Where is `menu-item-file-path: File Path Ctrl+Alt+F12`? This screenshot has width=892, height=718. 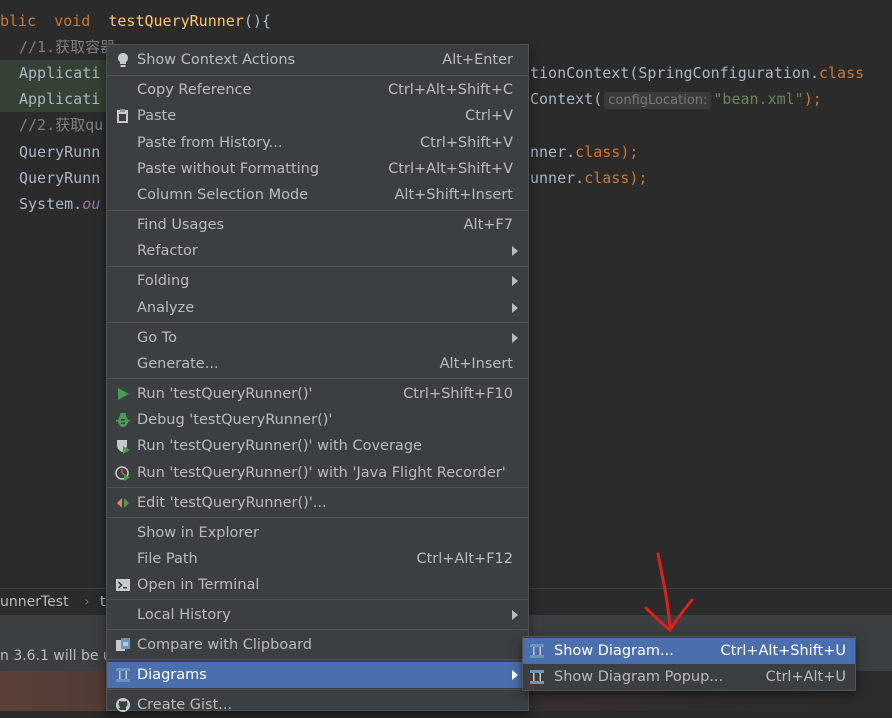 menu-item-file-path: File Path Ctrl+Alt+F12 is located at coordinates (317, 559).